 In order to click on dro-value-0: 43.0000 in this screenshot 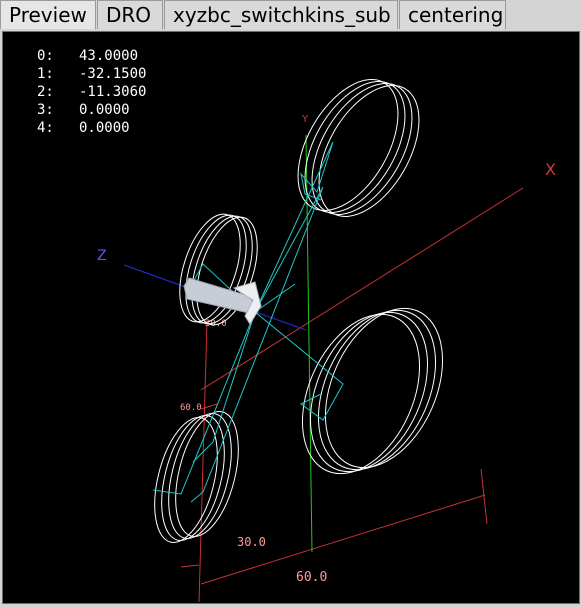, I will do `click(108, 56)`.